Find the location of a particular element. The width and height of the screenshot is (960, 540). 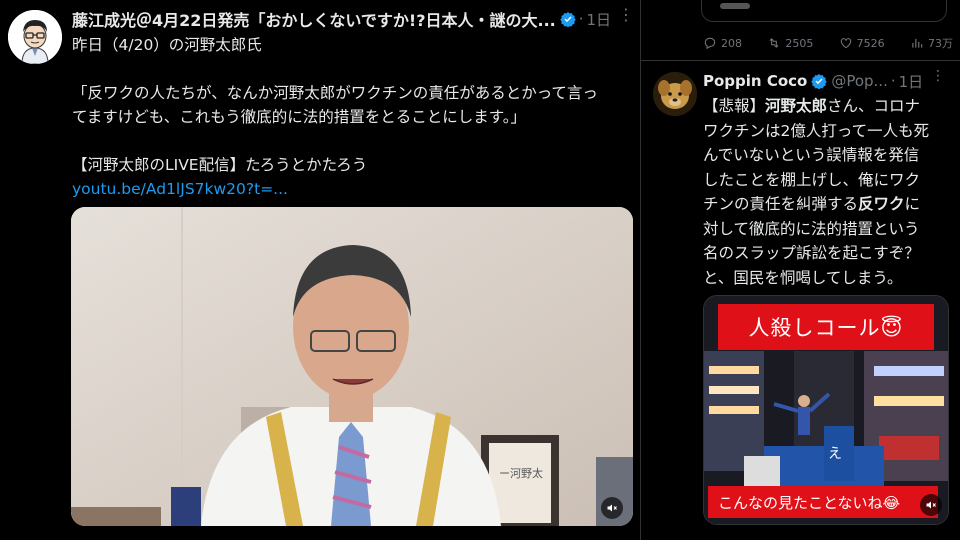

tweet-line: 【河野太郎のLIVE配信】たろうとかたろう is located at coordinates (220, 165).